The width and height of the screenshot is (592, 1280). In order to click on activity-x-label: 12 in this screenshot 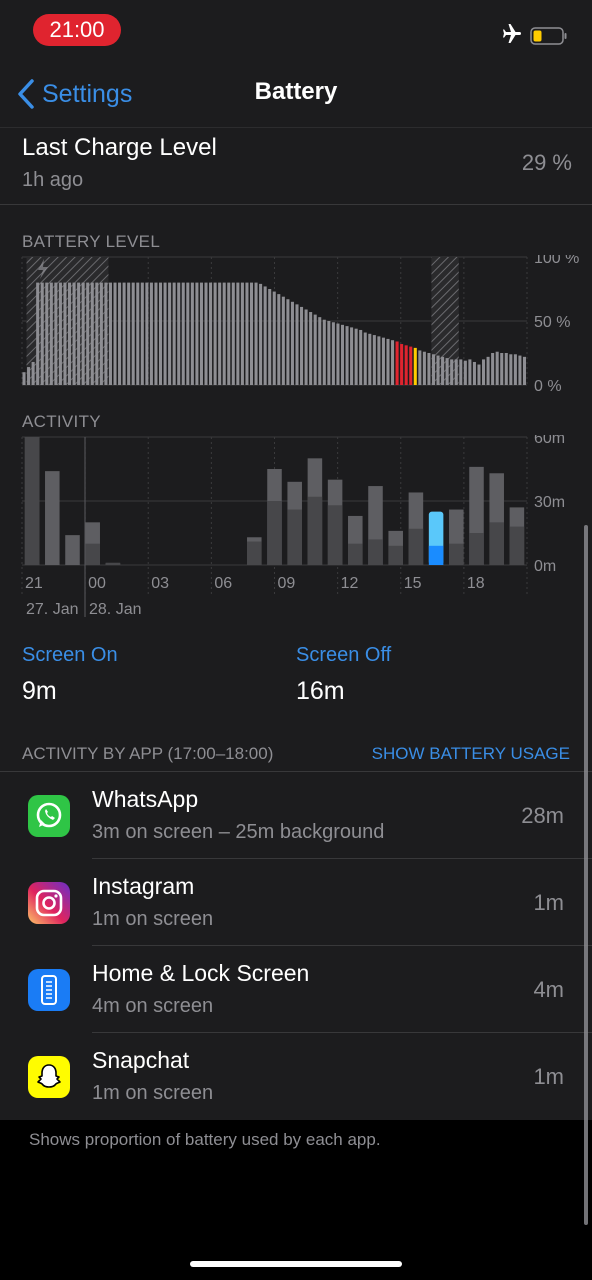, I will do `click(350, 583)`.